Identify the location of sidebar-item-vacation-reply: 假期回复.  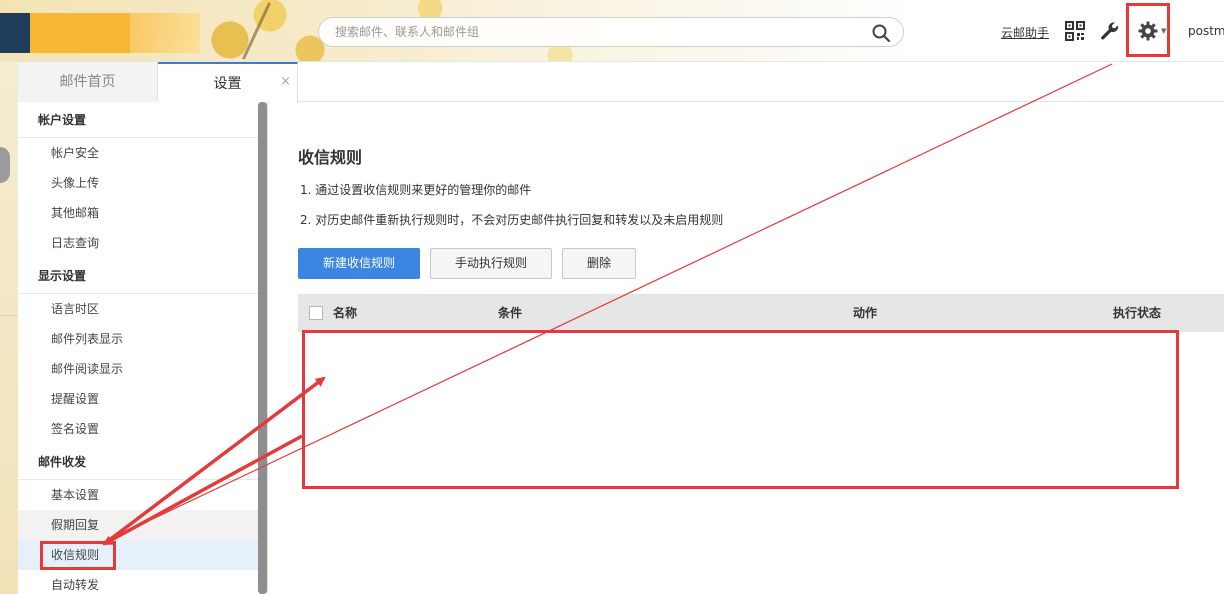
(138, 525).